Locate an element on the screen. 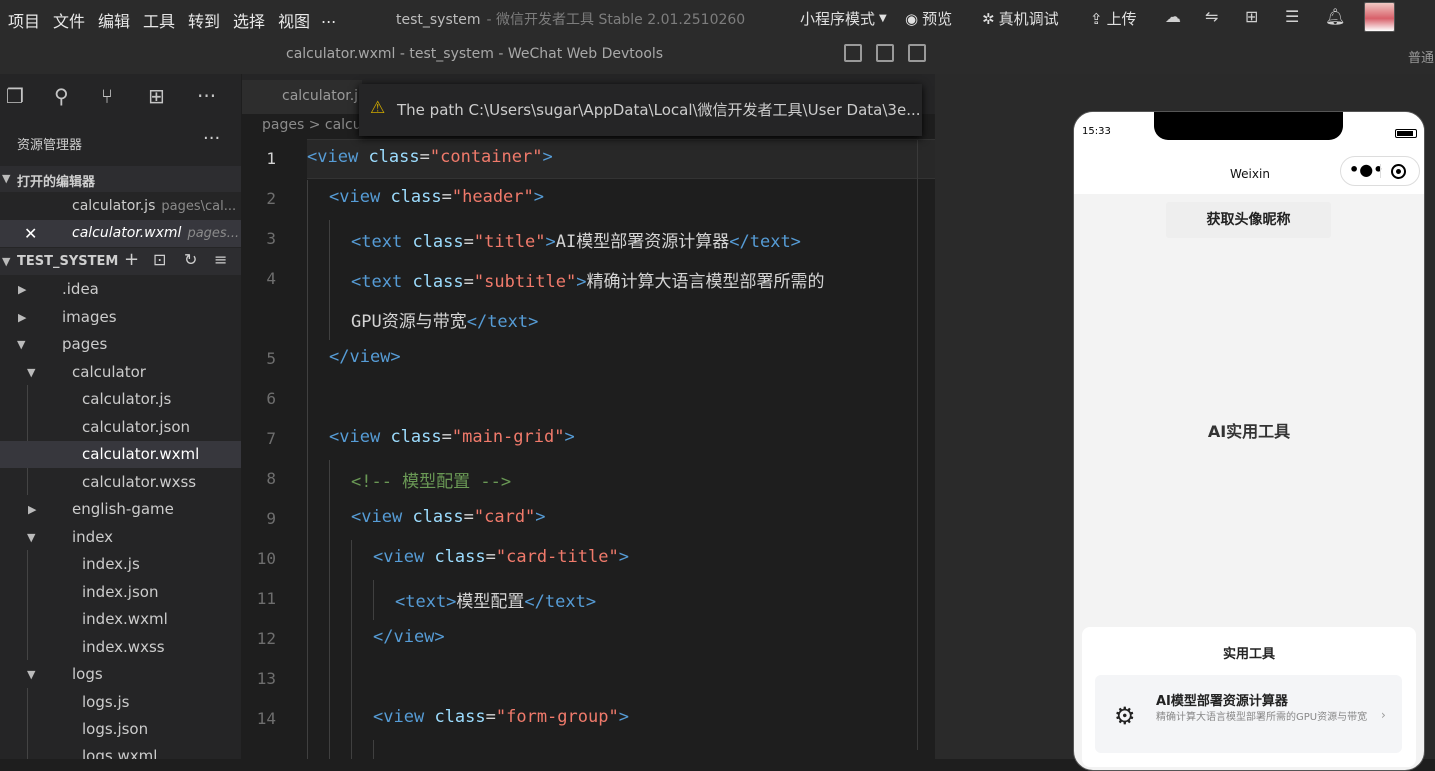 The image size is (1435, 771). open-editors-header: ▼ 打开的编辑器 is located at coordinates (120, 179).